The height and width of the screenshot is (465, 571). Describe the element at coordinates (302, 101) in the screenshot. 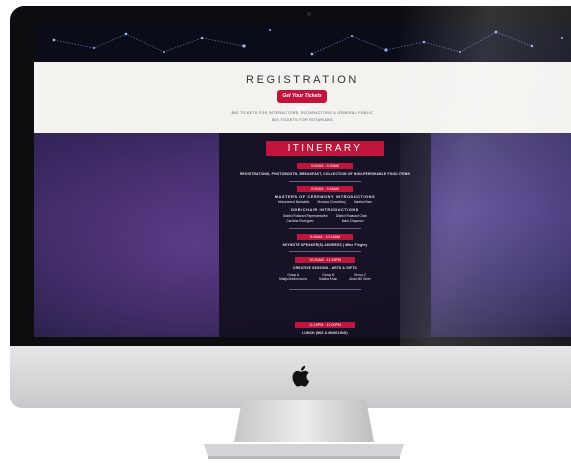

I see `get-tickets-button: Get Your Tickets Now!` at that location.